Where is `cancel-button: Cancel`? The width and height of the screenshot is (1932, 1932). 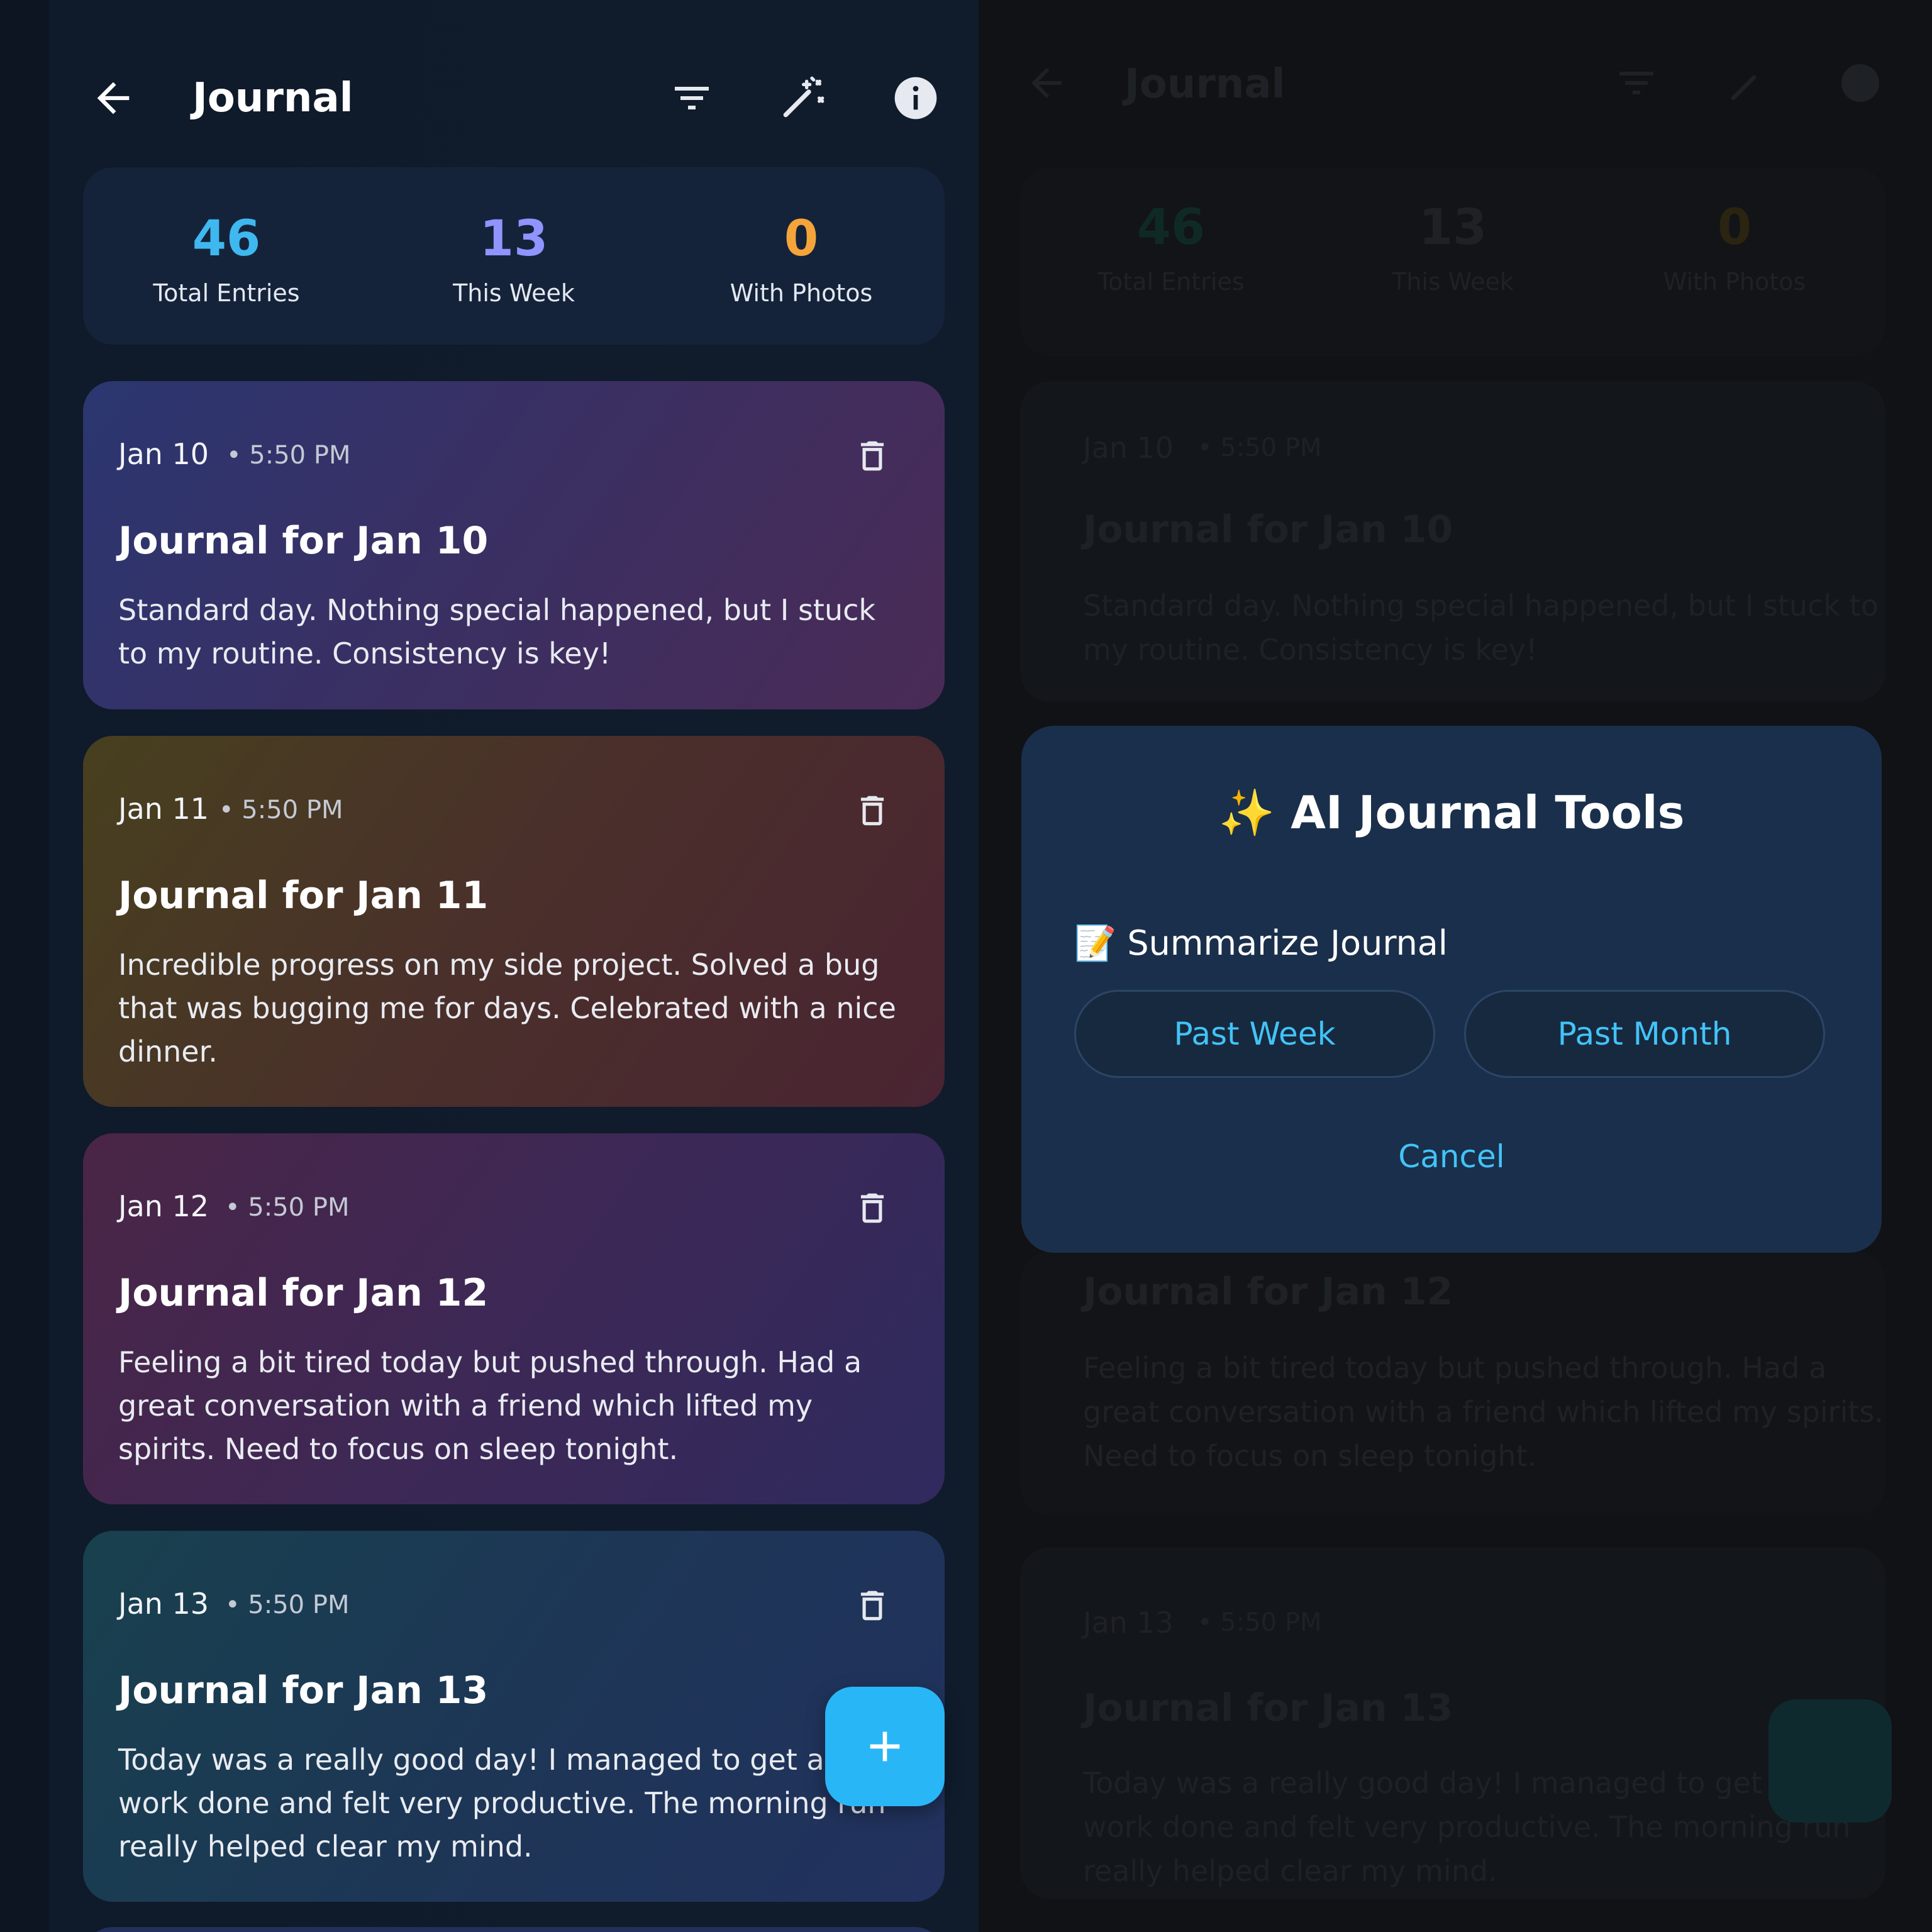
cancel-button: Cancel is located at coordinates (1451, 1157).